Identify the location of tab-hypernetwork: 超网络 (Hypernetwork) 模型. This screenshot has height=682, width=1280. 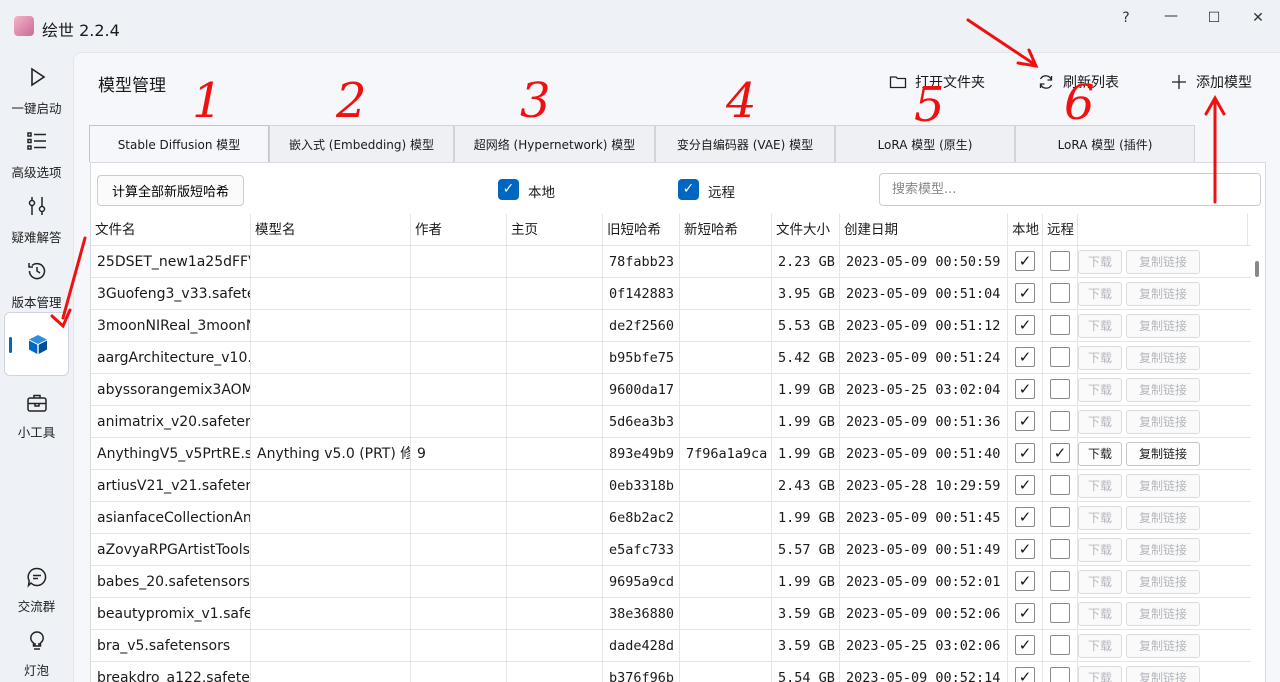
(554, 143).